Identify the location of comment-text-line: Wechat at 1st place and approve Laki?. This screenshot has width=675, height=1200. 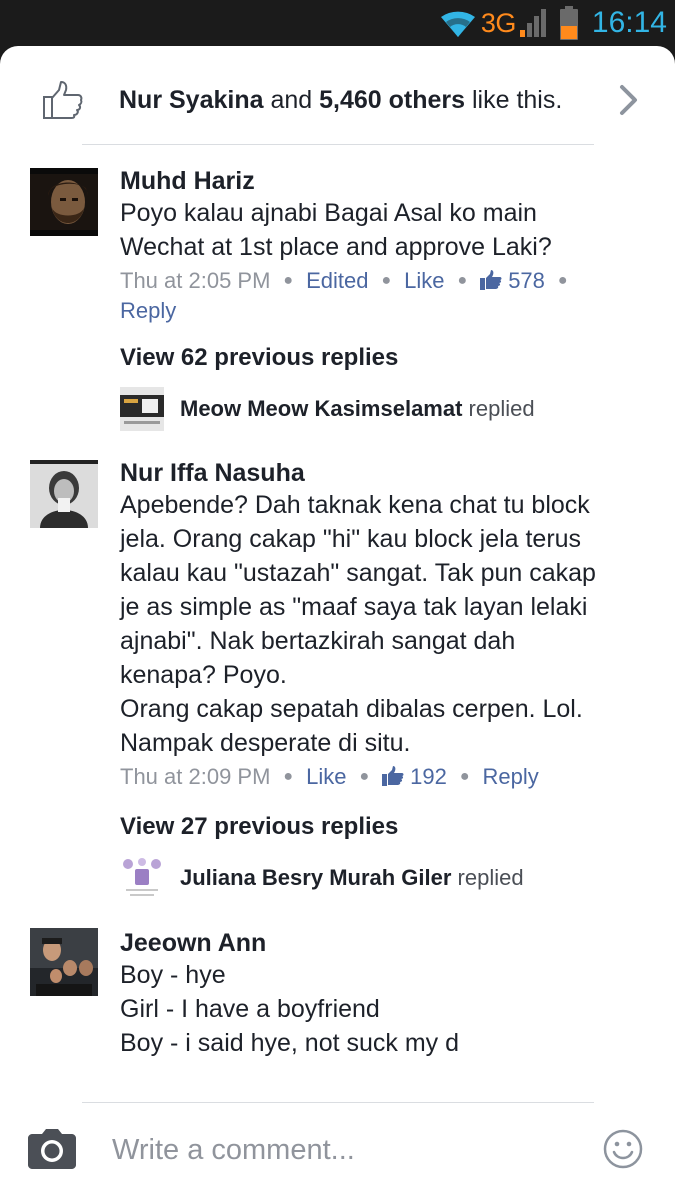
(336, 247).